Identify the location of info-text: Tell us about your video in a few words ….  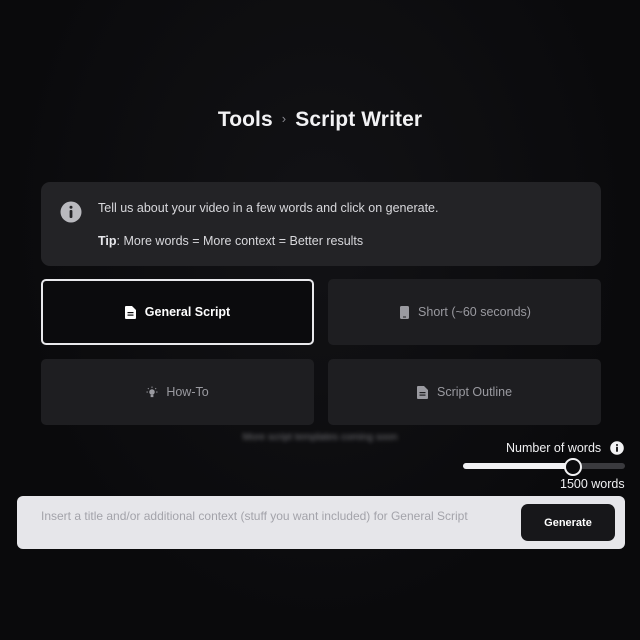
(268, 208).